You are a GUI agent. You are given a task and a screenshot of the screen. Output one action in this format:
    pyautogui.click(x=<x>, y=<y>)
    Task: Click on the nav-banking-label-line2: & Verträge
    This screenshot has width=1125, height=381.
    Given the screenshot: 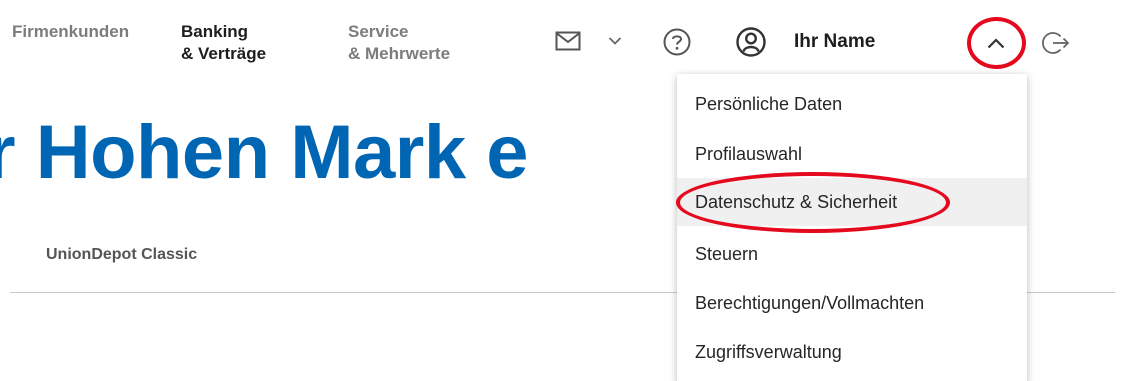 What is the action you would take?
    pyautogui.click(x=224, y=53)
    